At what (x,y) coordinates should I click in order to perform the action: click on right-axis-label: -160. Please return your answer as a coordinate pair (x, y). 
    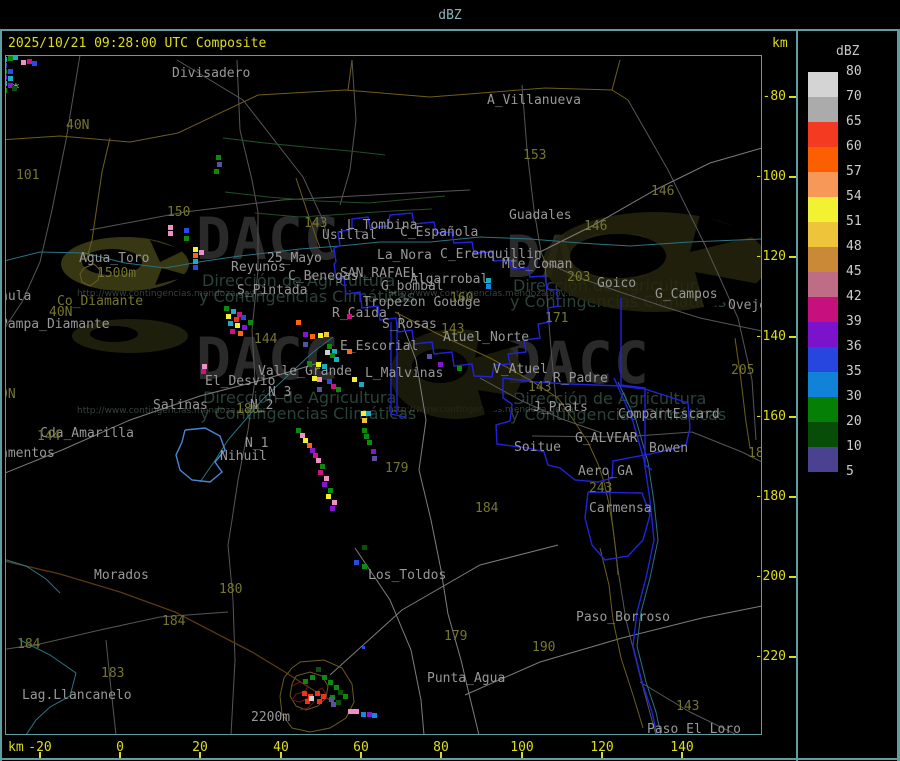
    Looking at the image, I should click on (770, 416).